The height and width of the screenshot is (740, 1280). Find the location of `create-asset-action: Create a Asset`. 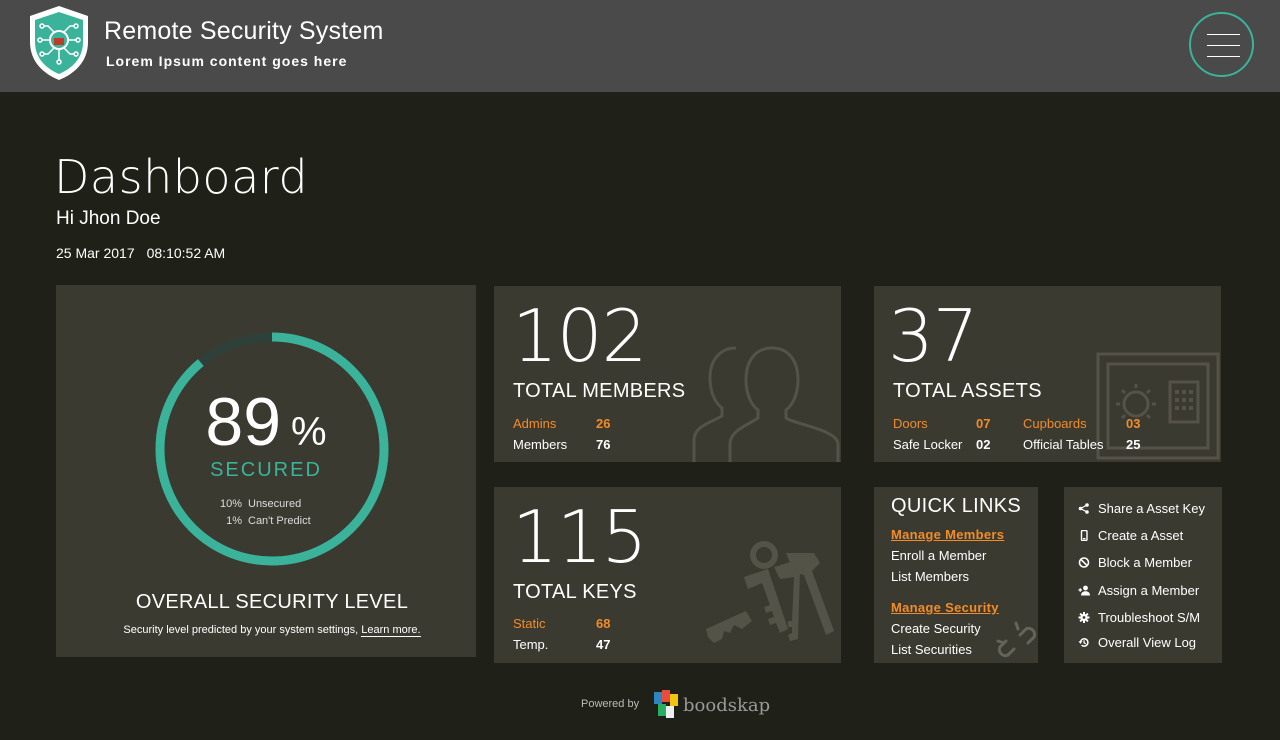

create-asset-action: Create a Asset is located at coordinates (1130, 535).